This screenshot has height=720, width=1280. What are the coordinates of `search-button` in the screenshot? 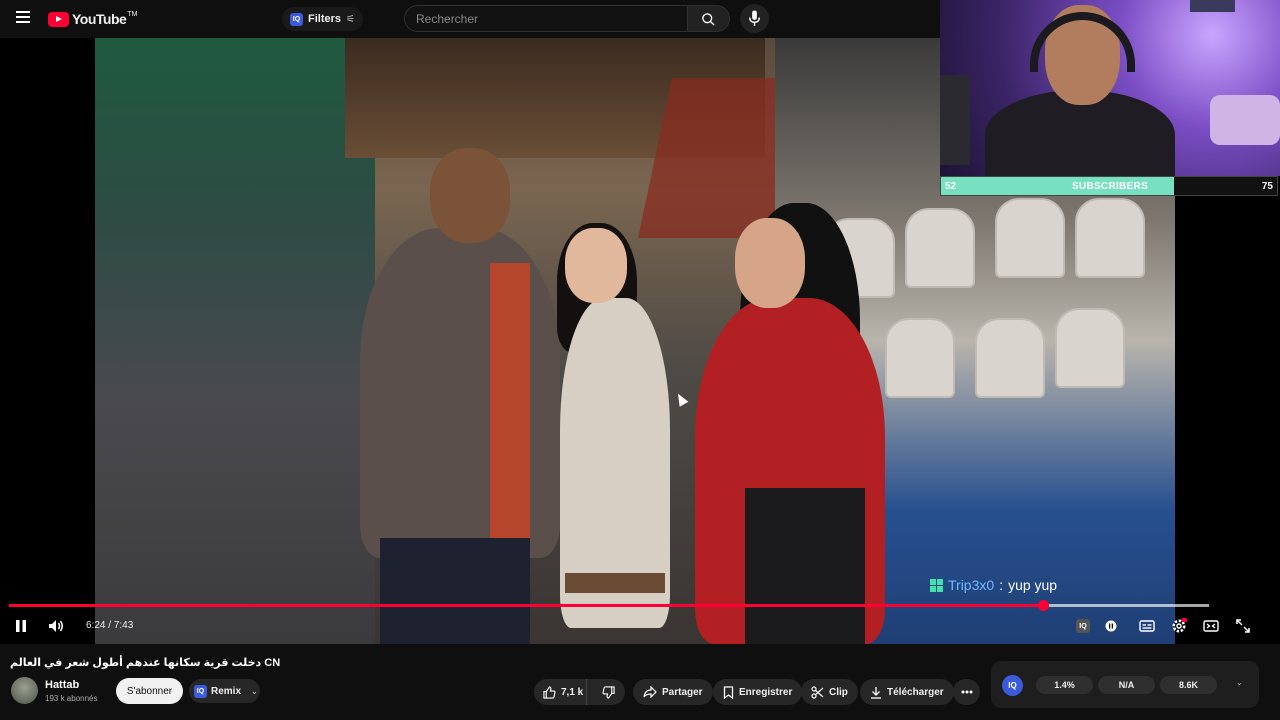 It's located at (709, 18).